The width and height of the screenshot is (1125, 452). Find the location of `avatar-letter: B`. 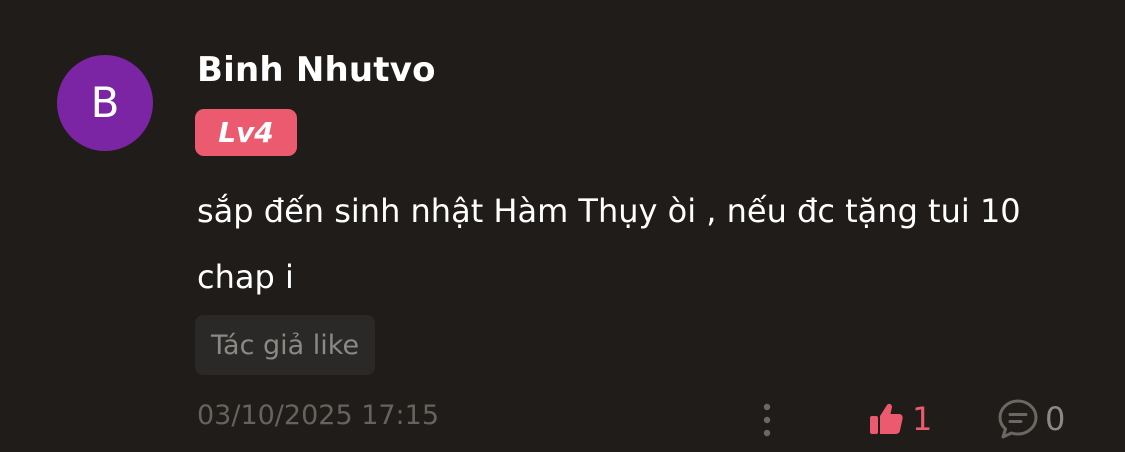

avatar-letter: B is located at coordinates (105, 102).